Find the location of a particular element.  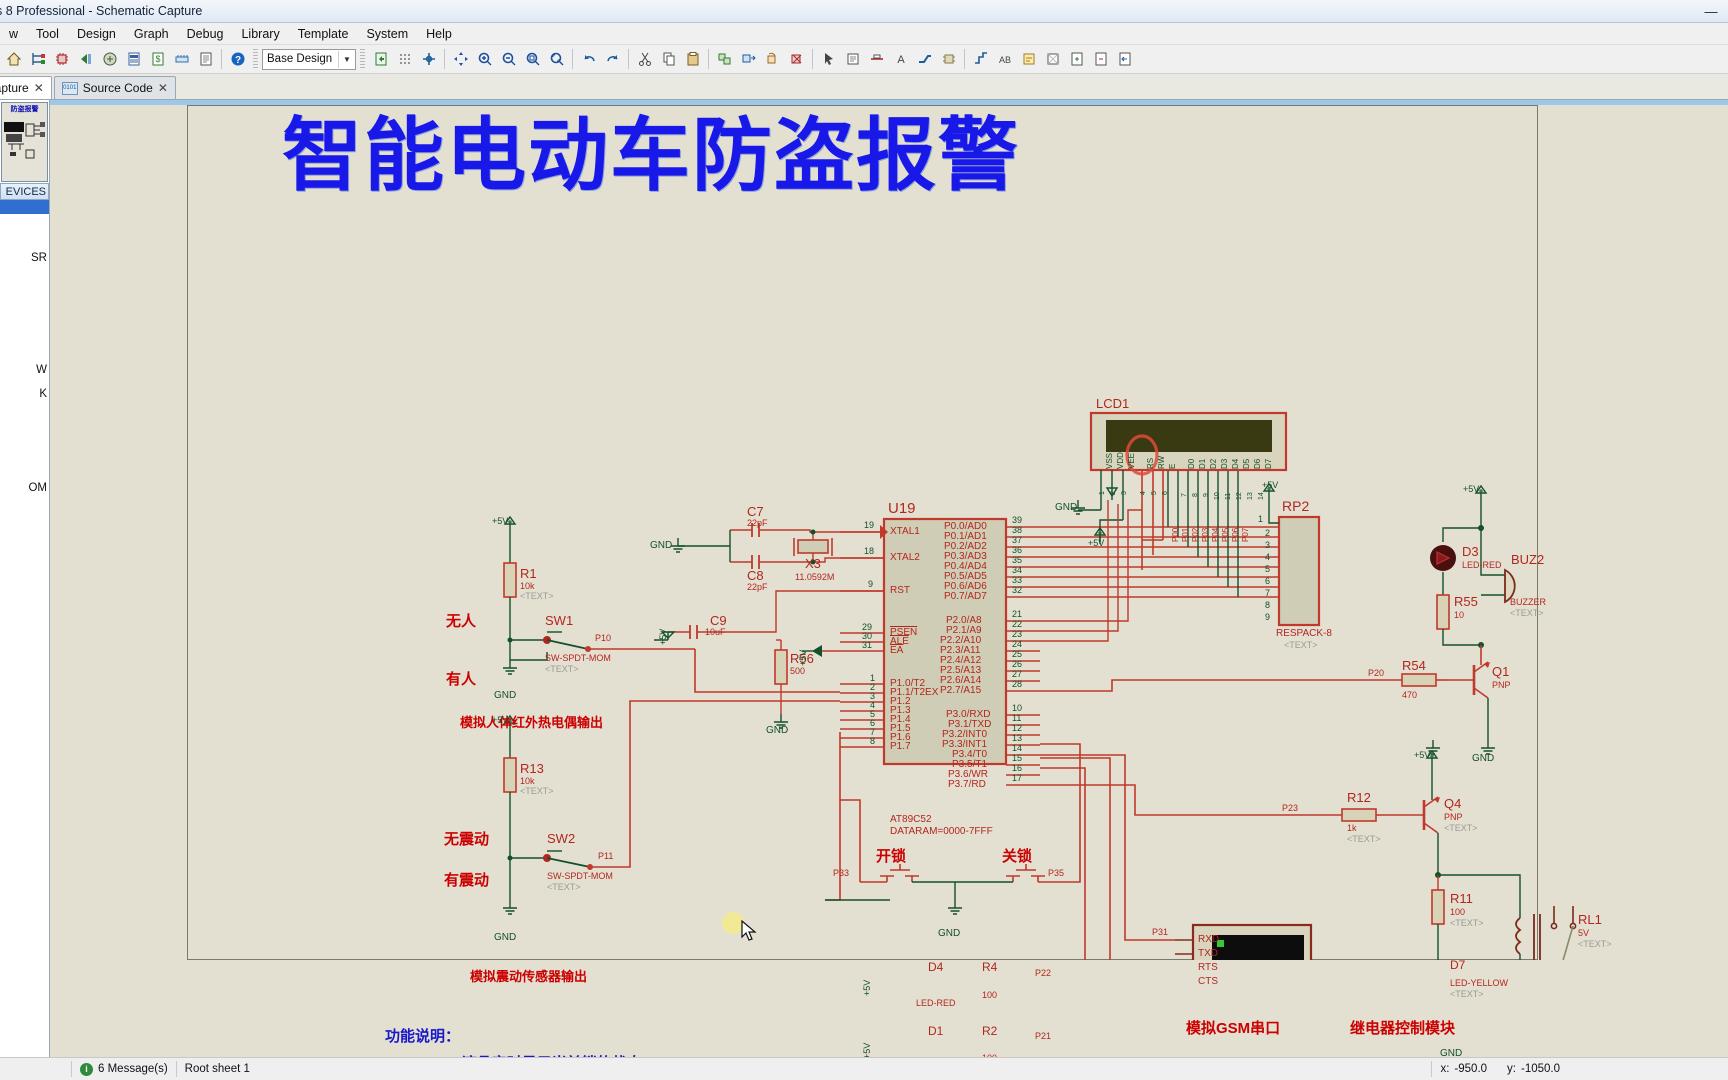

cut-icon is located at coordinates (644, 59).